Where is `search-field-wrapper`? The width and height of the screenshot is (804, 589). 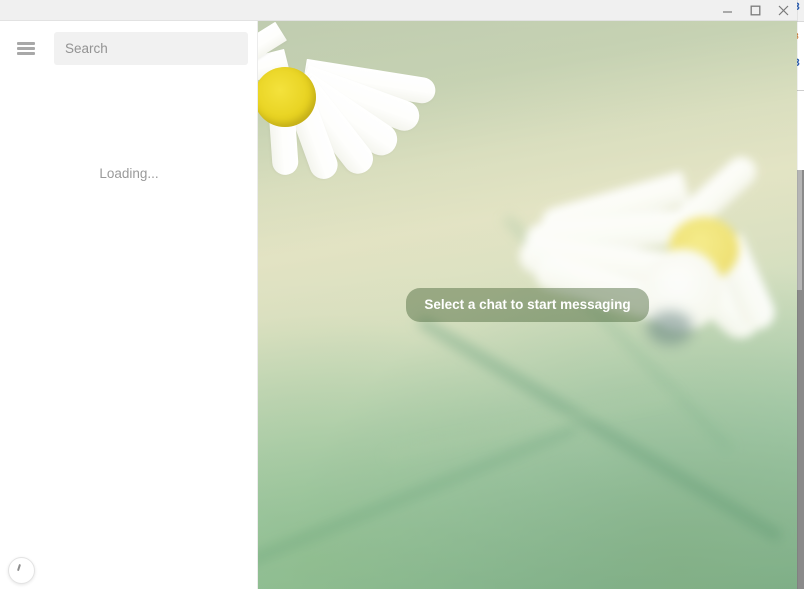 search-field-wrapper is located at coordinates (151, 48).